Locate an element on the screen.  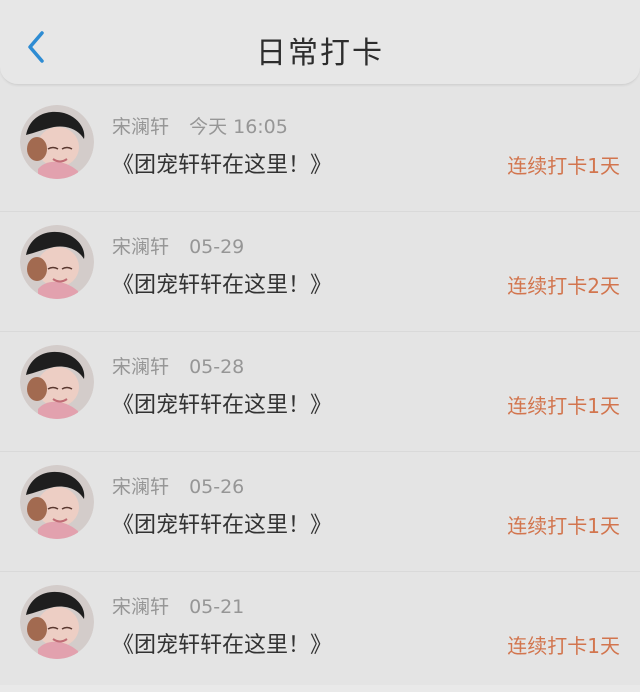
meta-line: 宋澜轩 05-26 is located at coordinates (178, 485).